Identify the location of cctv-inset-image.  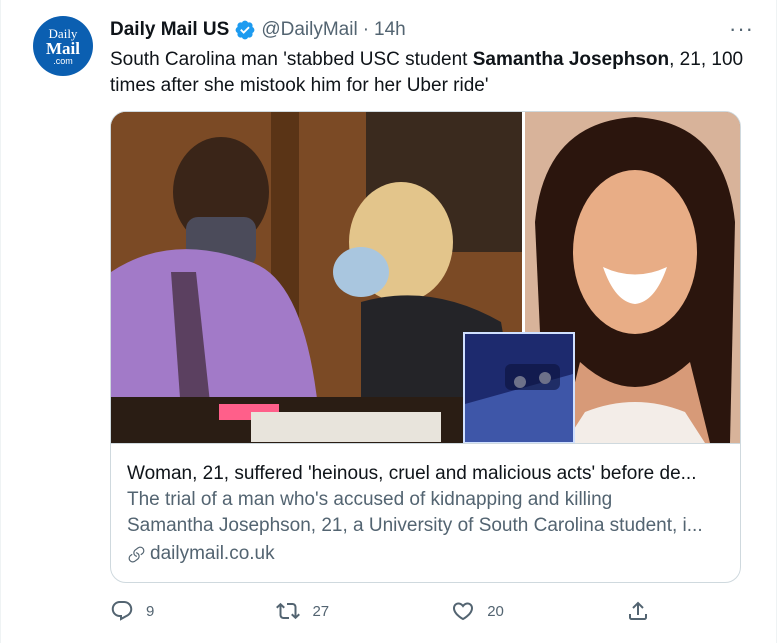
(519, 387).